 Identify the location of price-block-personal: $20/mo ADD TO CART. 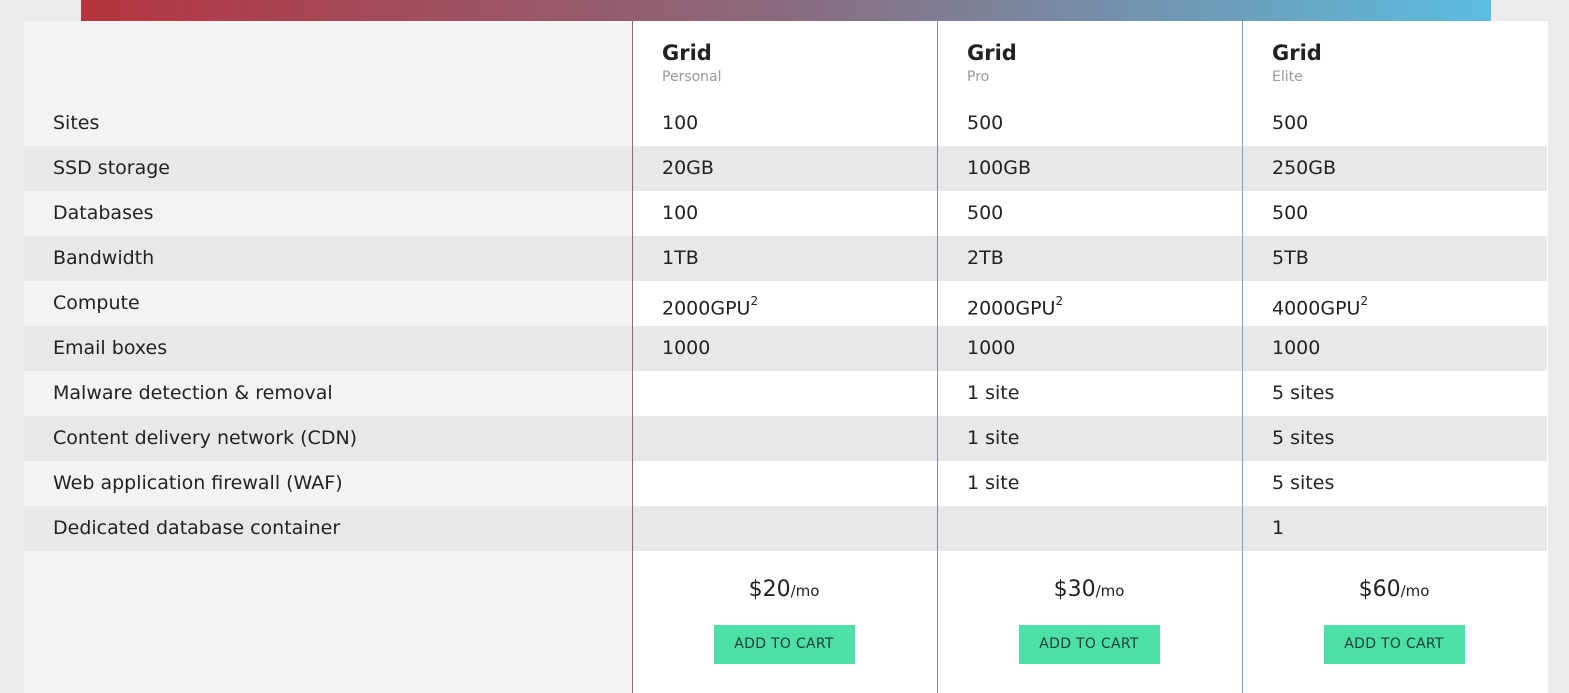
(784, 620).